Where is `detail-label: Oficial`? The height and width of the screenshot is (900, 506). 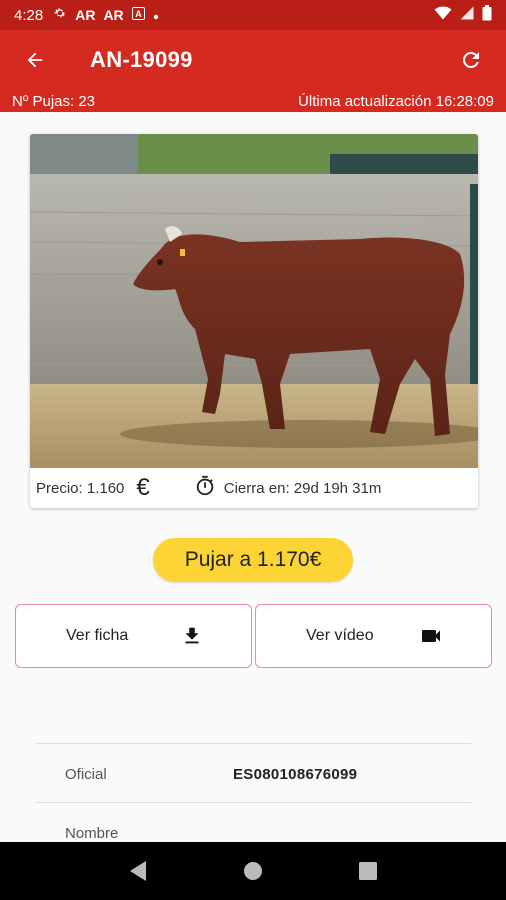 detail-label: Oficial is located at coordinates (86, 774).